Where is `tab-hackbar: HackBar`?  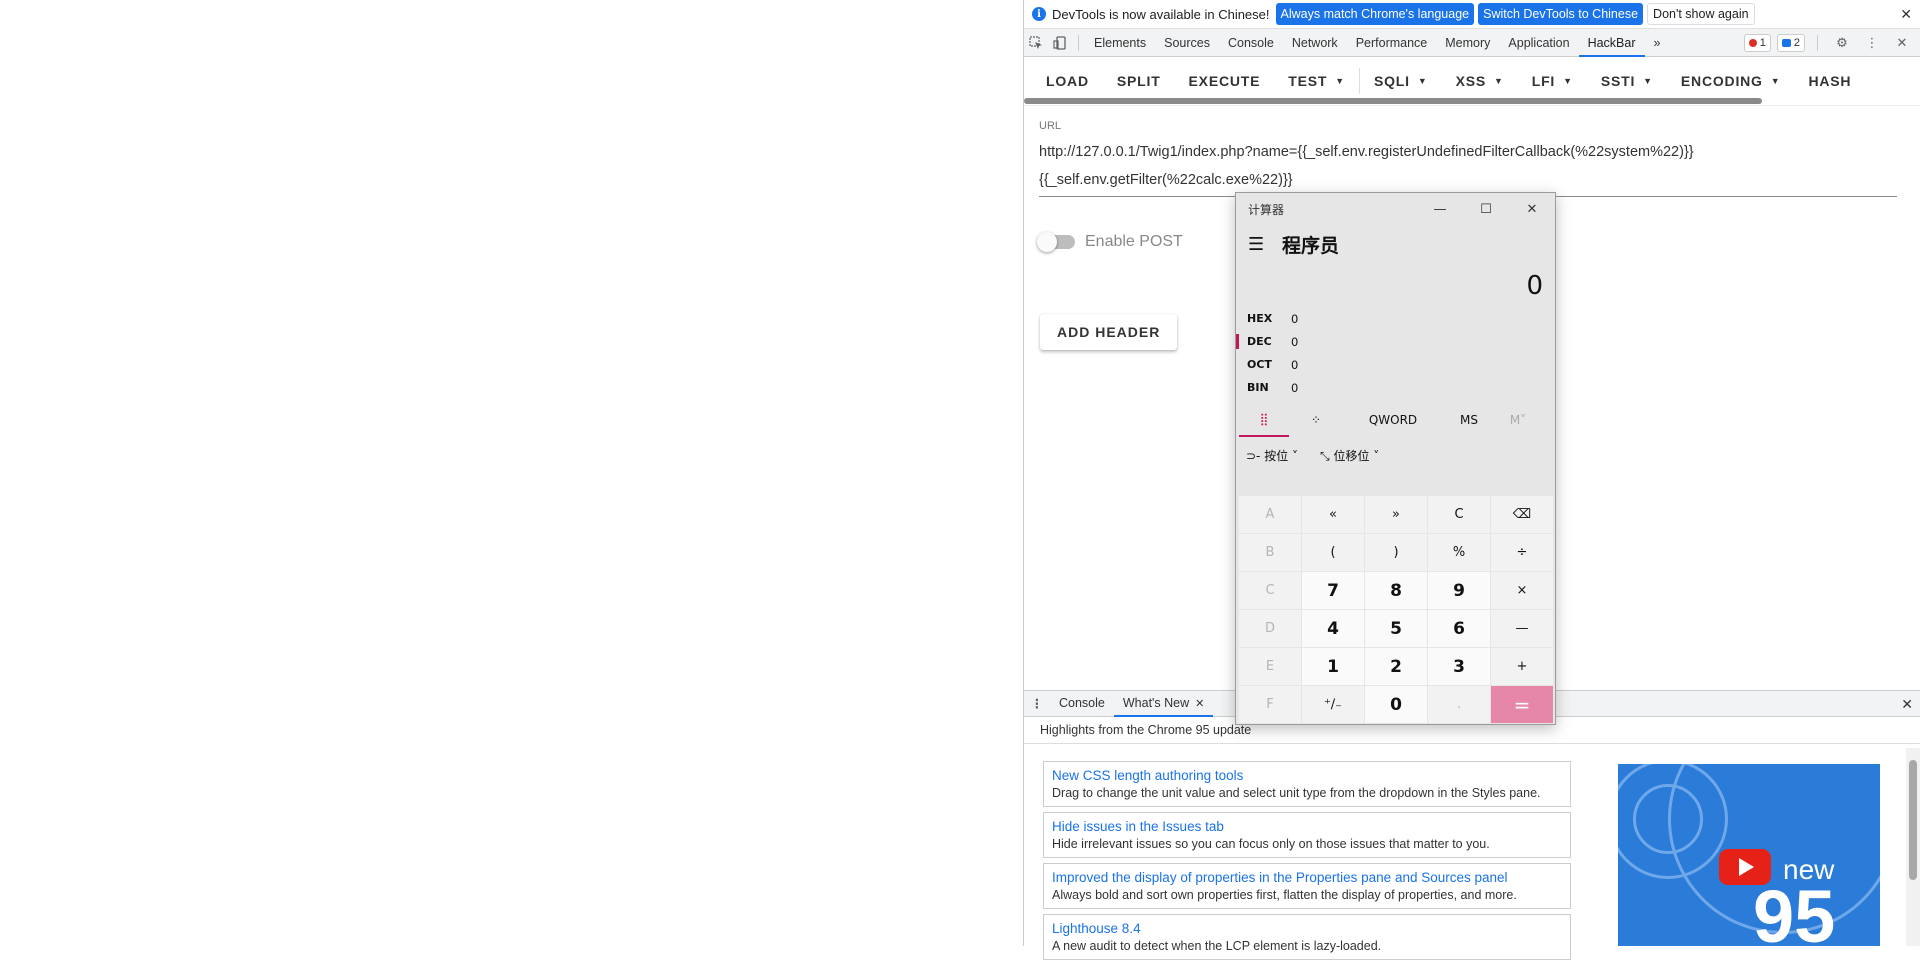 tab-hackbar: HackBar is located at coordinates (1611, 43).